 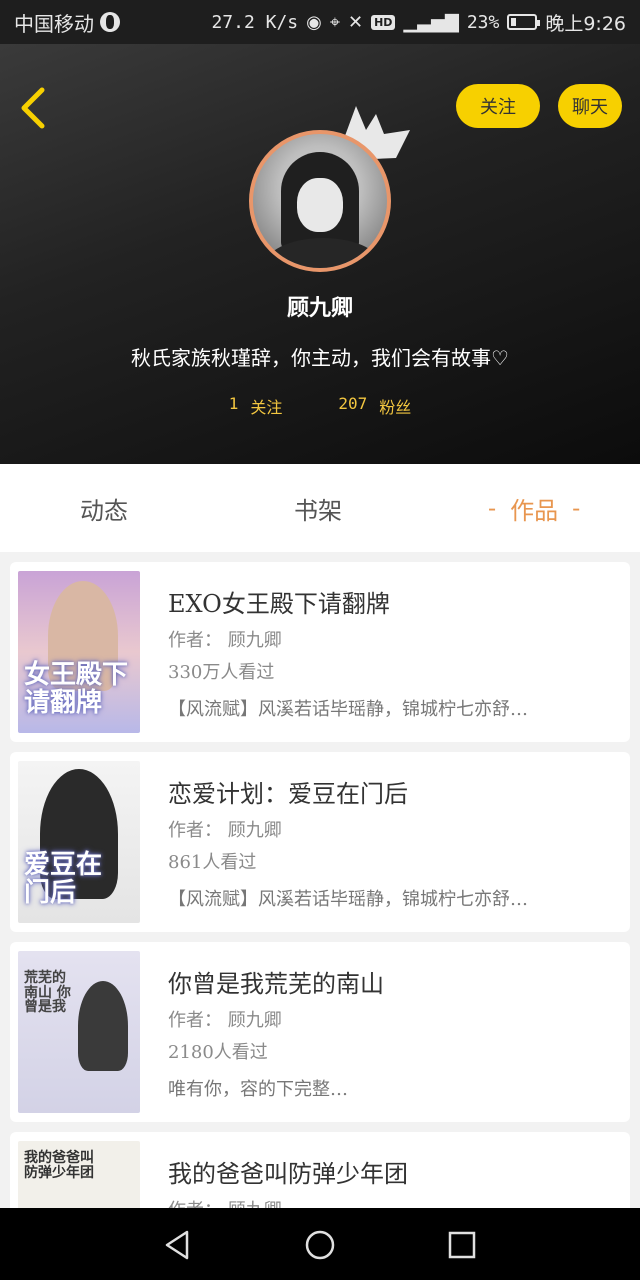 What do you see at coordinates (590, 106) in the screenshot?
I see `chat-button: 聊天` at bounding box center [590, 106].